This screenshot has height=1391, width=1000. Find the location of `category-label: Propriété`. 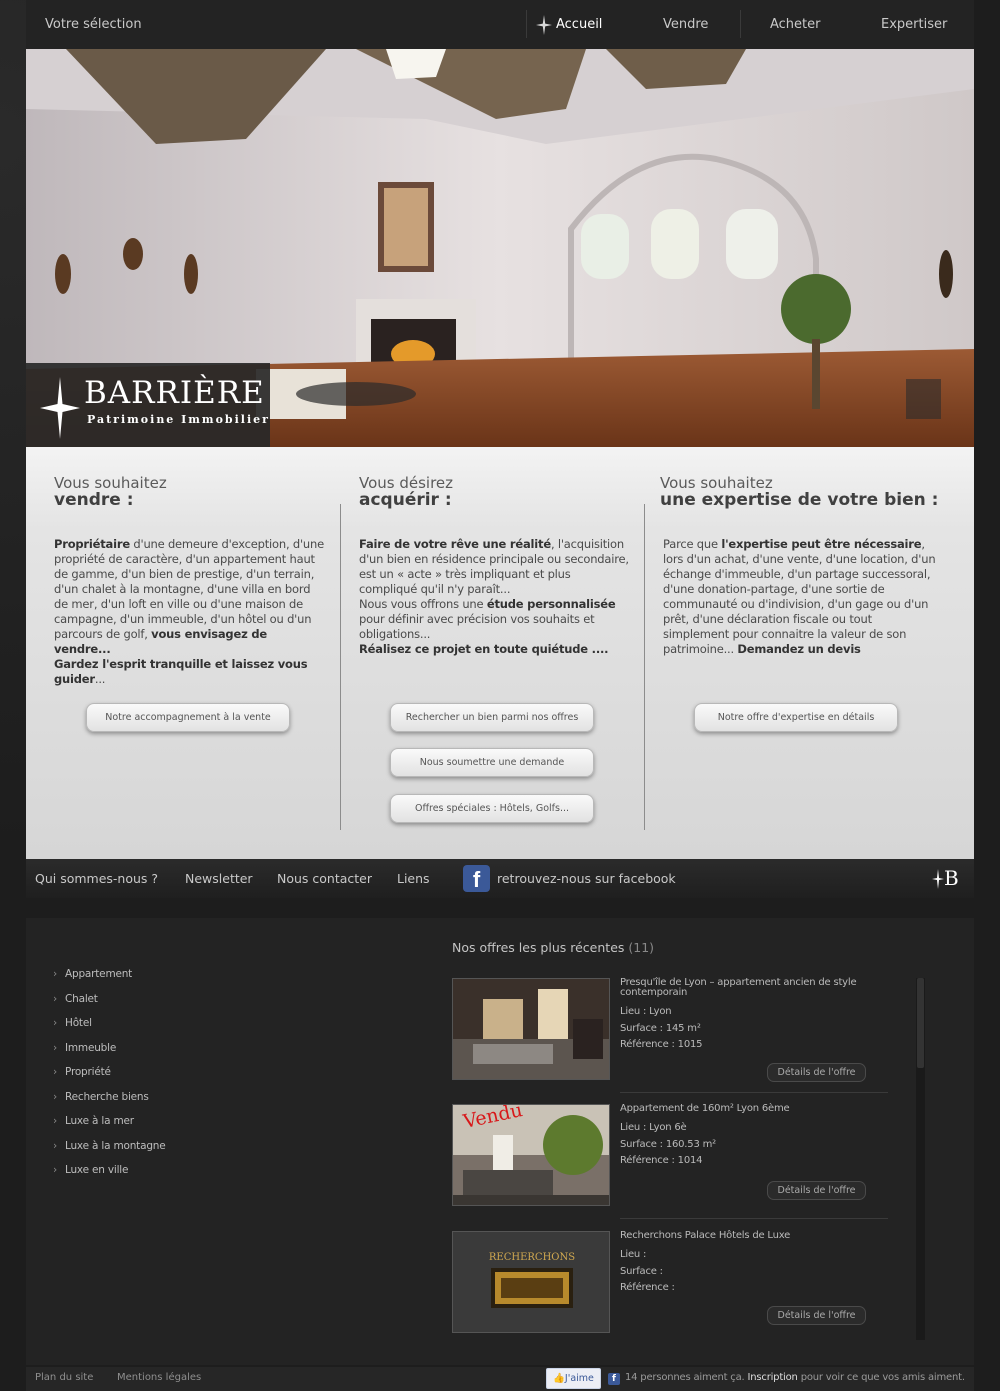

category-label: Propriété is located at coordinates (88, 1072).